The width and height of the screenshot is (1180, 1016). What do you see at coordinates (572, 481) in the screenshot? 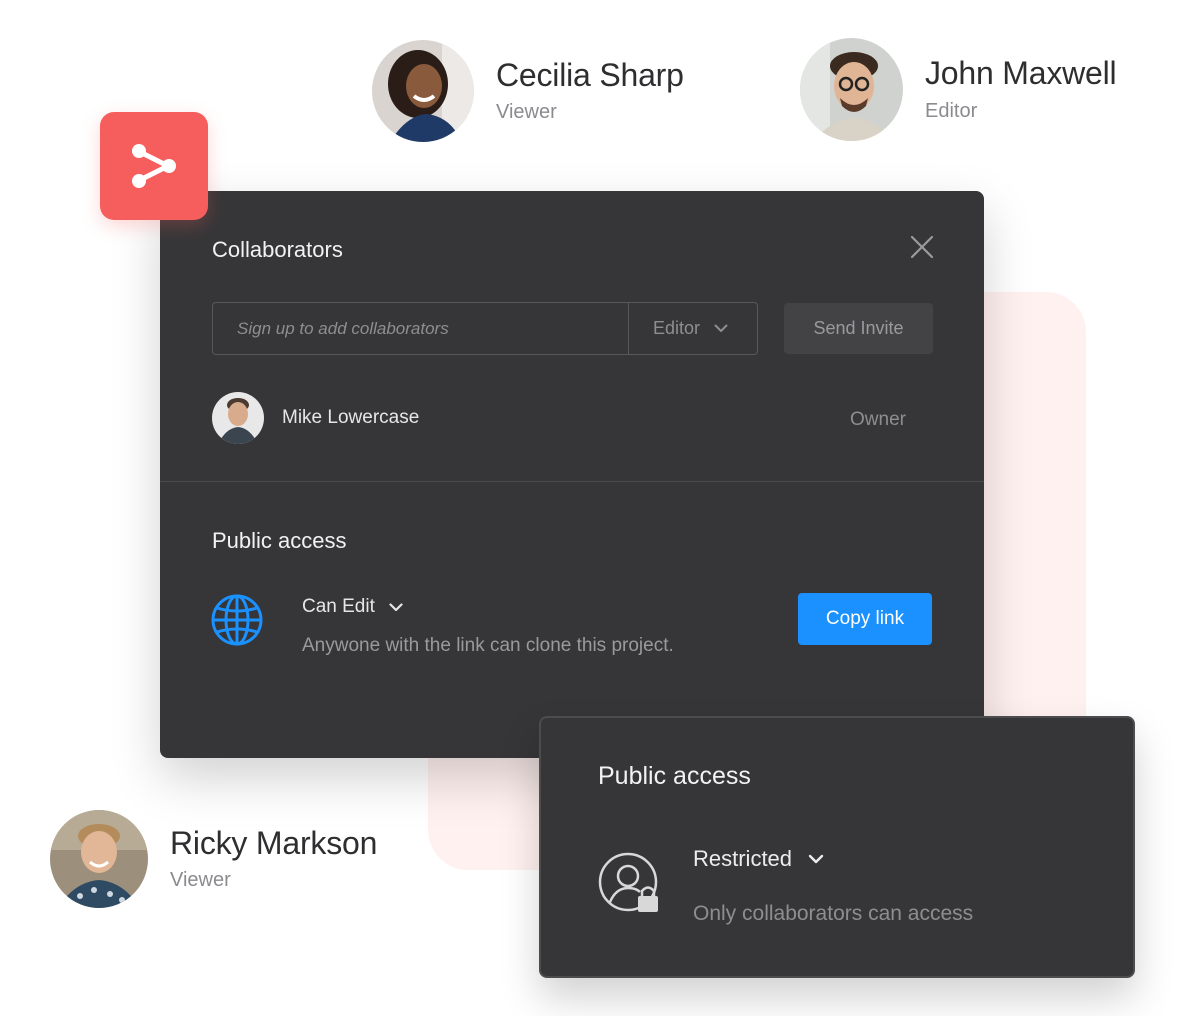
I see `divider` at bounding box center [572, 481].